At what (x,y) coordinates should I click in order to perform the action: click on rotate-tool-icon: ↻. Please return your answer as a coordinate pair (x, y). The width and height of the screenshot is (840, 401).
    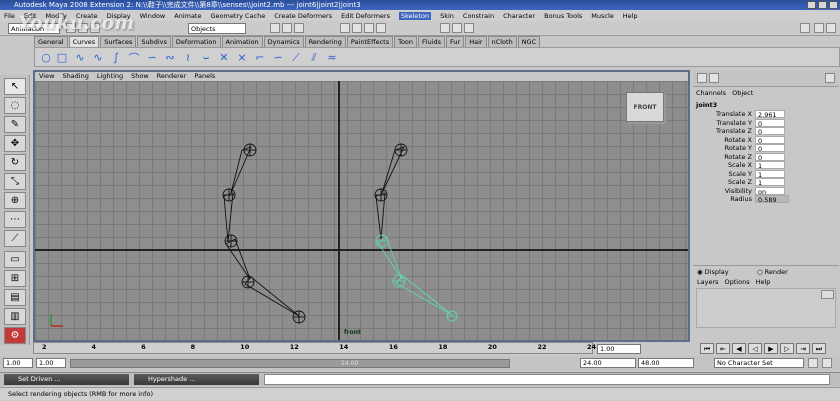
    Looking at the image, I should click on (15, 162).